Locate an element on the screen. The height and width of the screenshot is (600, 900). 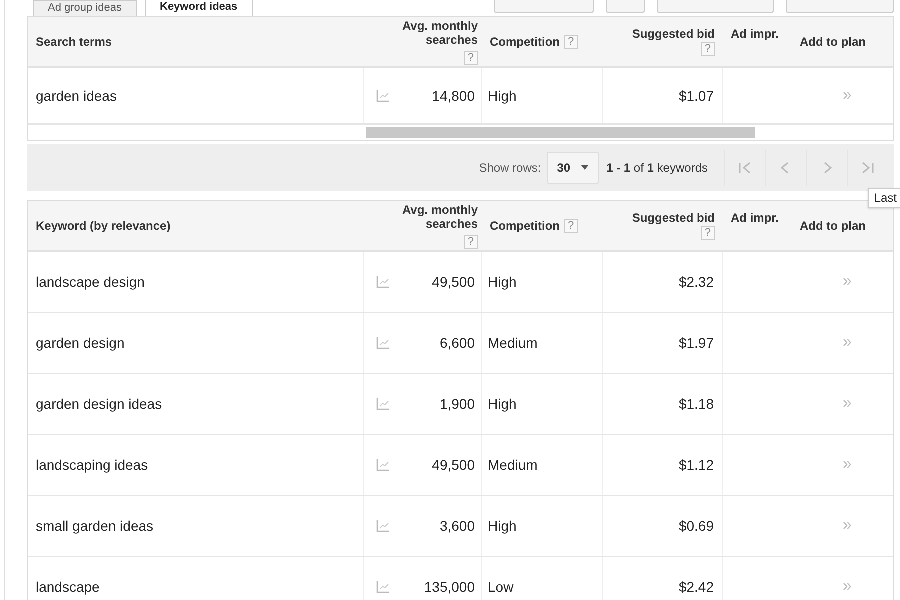
keyword-text: garden design ideas is located at coordinates (99, 404).